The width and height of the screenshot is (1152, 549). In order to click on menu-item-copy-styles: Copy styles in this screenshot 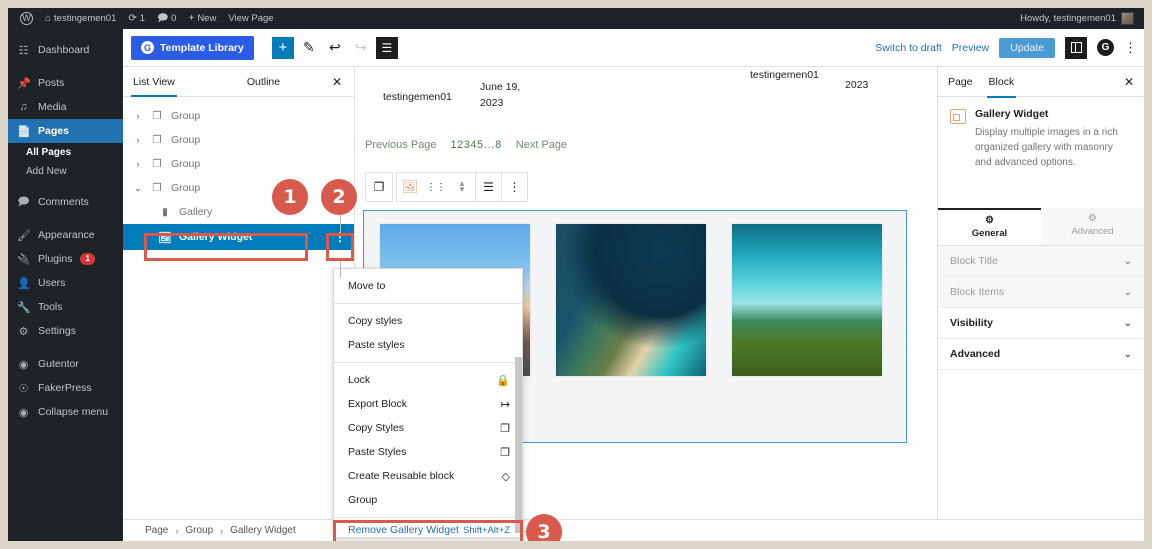, I will do `click(428, 321)`.